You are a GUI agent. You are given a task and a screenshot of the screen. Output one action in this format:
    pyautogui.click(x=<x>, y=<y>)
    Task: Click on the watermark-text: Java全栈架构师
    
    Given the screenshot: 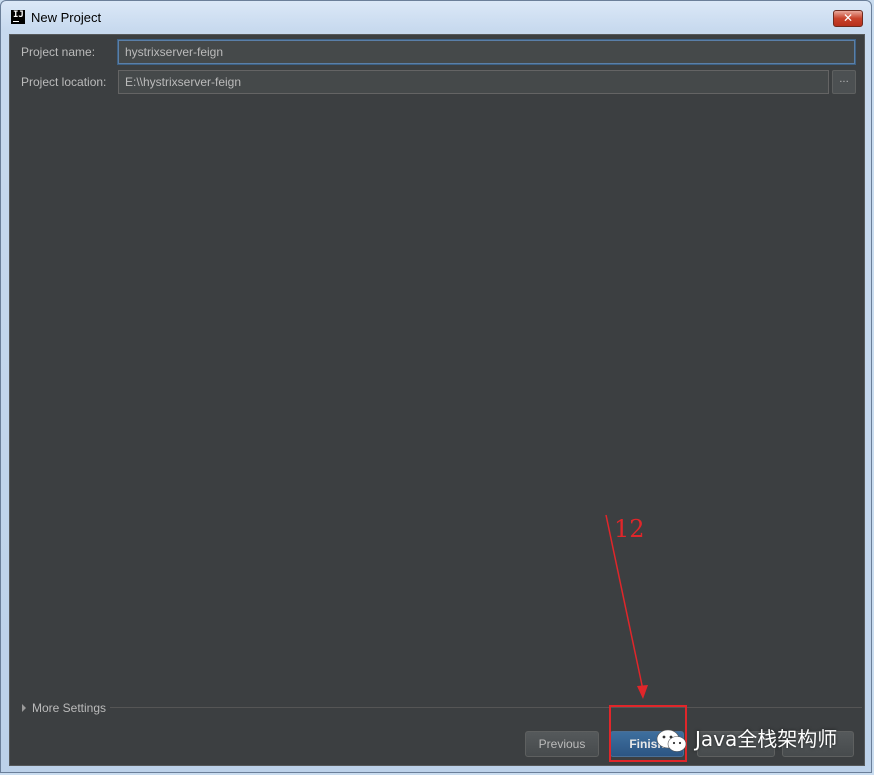 What is the action you would take?
    pyautogui.click(x=766, y=739)
    